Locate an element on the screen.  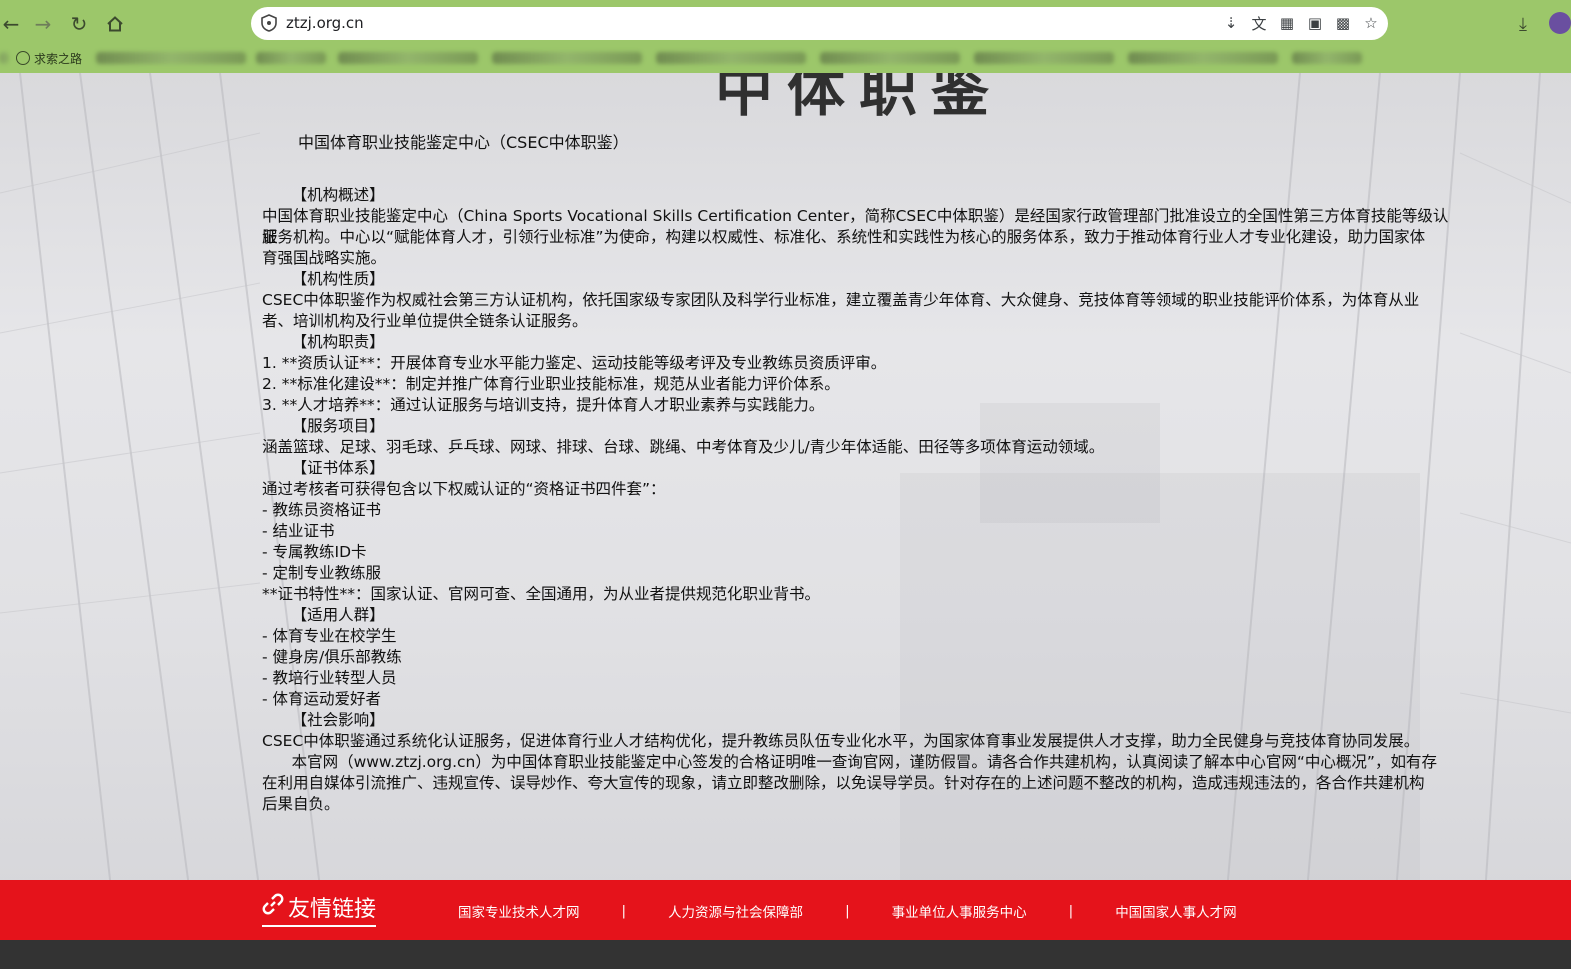
footer-link-talent-network: 国家专业技术人才网 is located at coordinates (519, 911).